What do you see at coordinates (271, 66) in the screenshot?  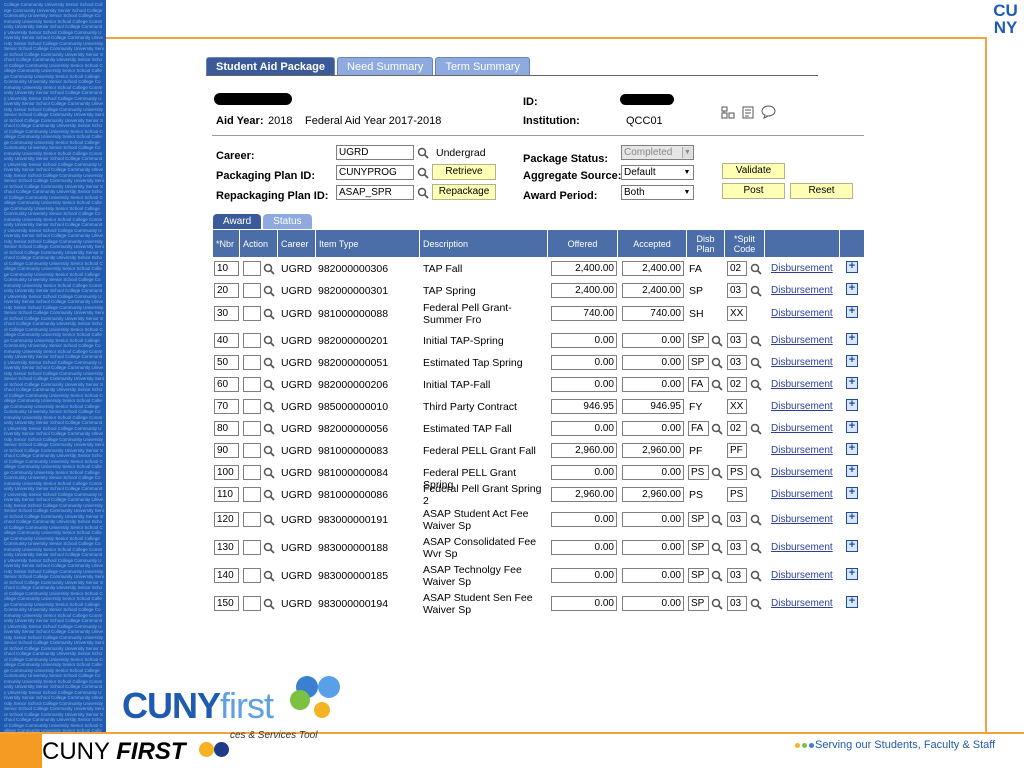 I see `tab-student-aid-package: Student Aid Package` at bounding box center [271, 66].